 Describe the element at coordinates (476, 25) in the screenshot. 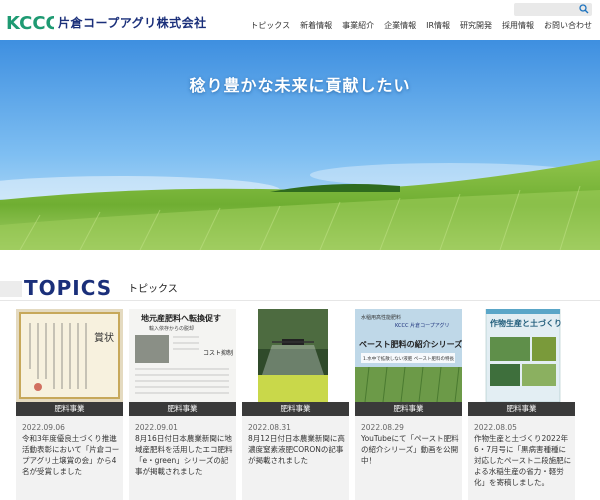

I see `nav-item-research: 研究開発` at that location.